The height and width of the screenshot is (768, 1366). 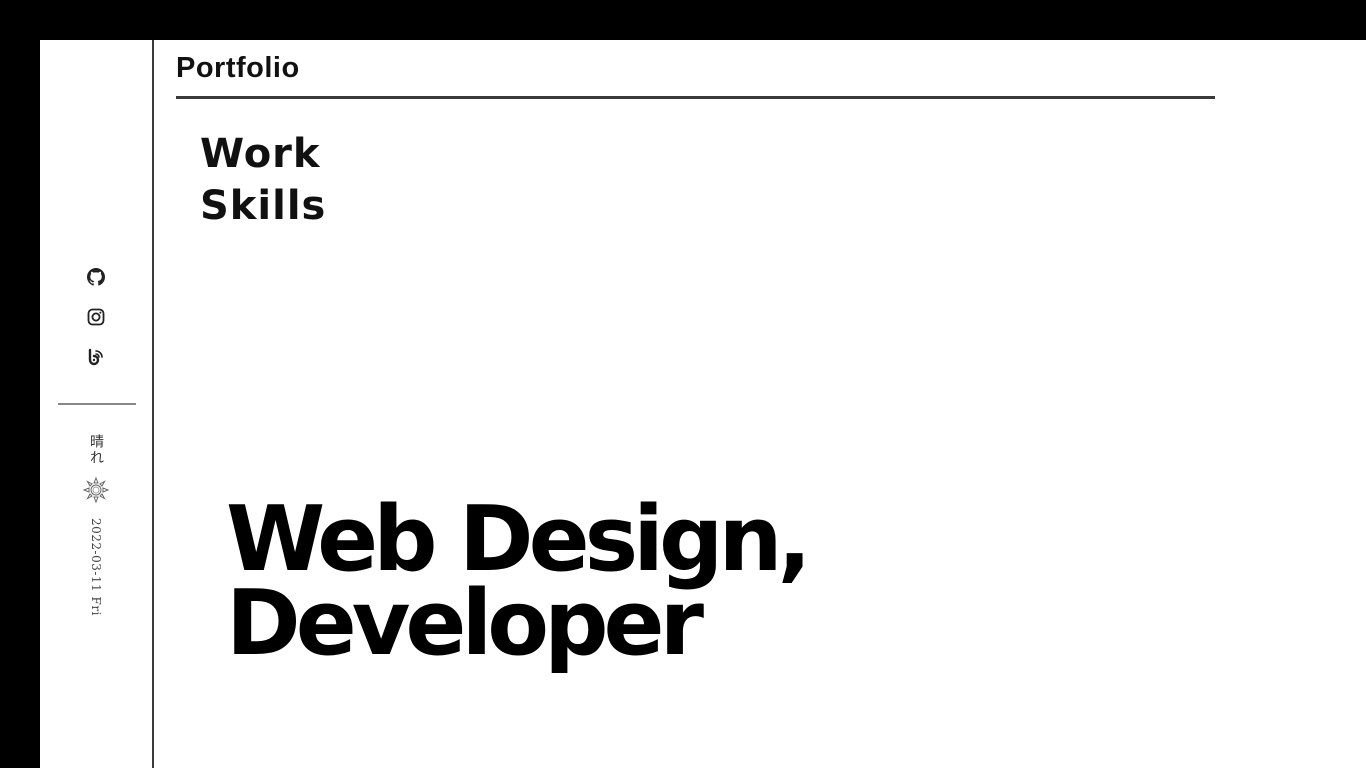 I want to click on hero-line-1: Web Design,, so click(x=519, y=539).